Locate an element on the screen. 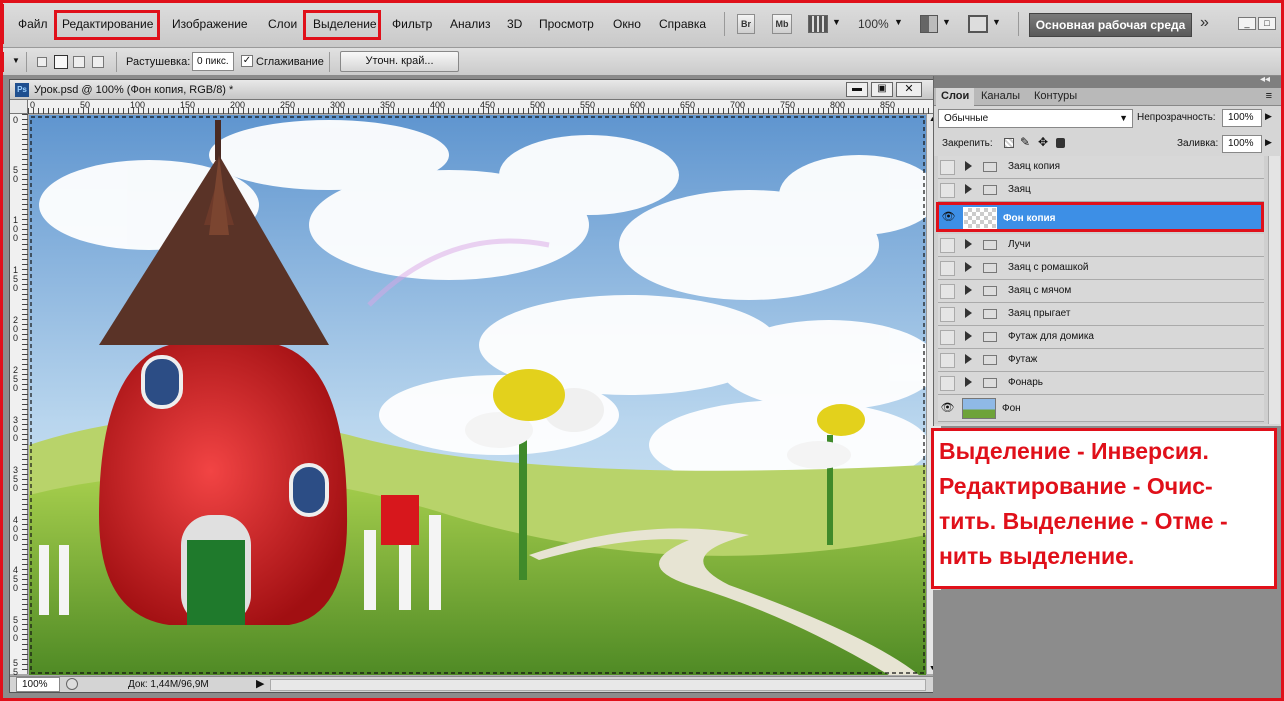 Image resolution: width=1284 pixels, height=701 pixels. menu-window: Окно is located at coordinates (627, 24).